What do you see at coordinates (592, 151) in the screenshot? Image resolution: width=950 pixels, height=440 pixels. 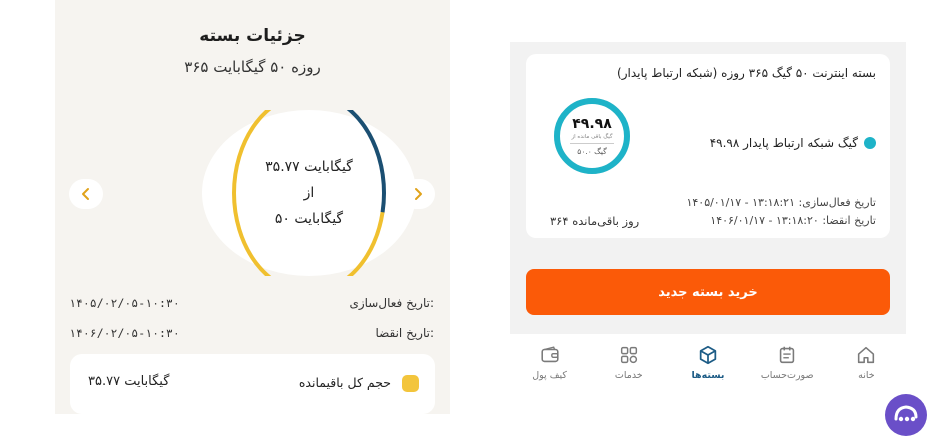 I see `total-gb-value: ۵۰.۰ گیگ` at bounding box center [592, 151].